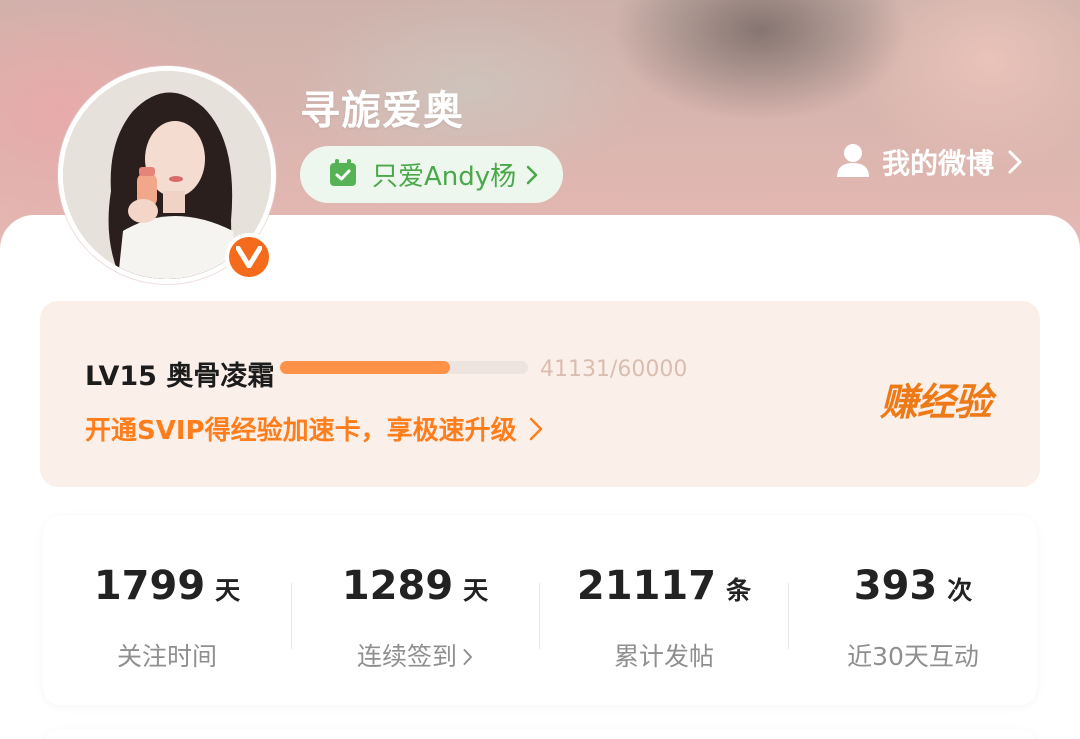  What do you see at coordinates (343, 175) in the screenshot?
I see `calendar-check-icon` at bounding box center [343, 175].